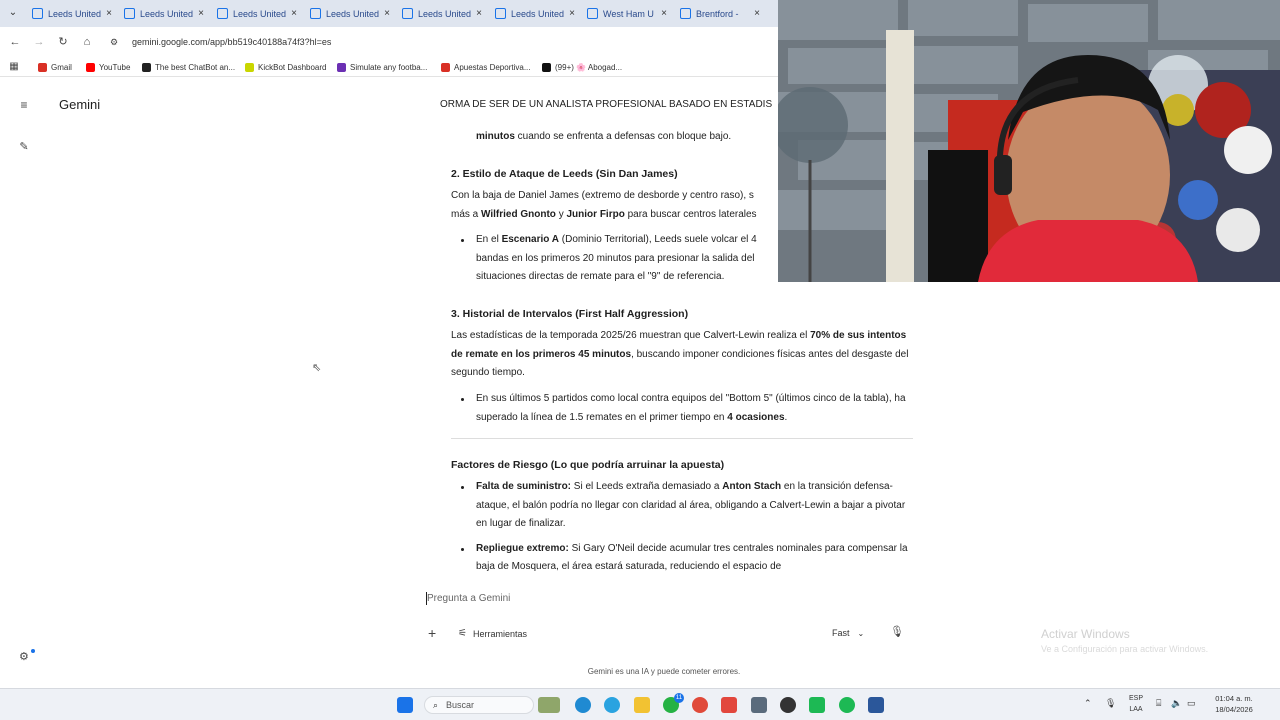 The width and height of the screenshot is (1280, 720). I want to click on tools-button: ⚟ Herramientas, so click(492, 633).